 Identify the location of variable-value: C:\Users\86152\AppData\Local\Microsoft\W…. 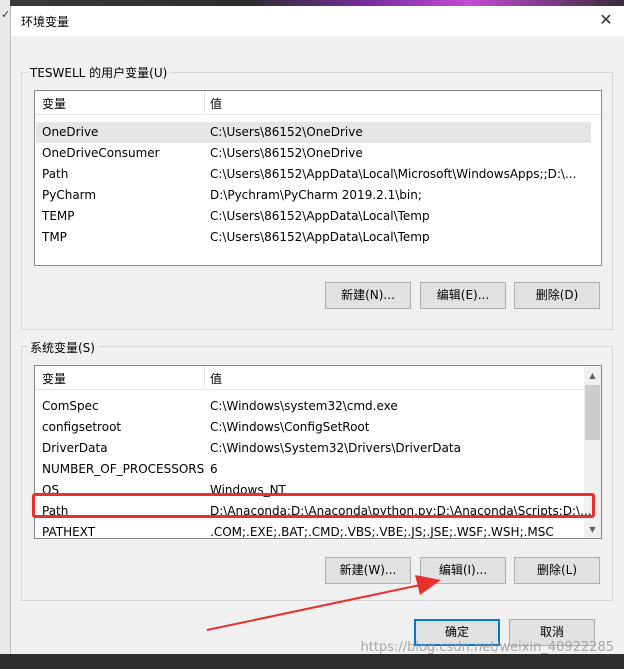
(393, 174).